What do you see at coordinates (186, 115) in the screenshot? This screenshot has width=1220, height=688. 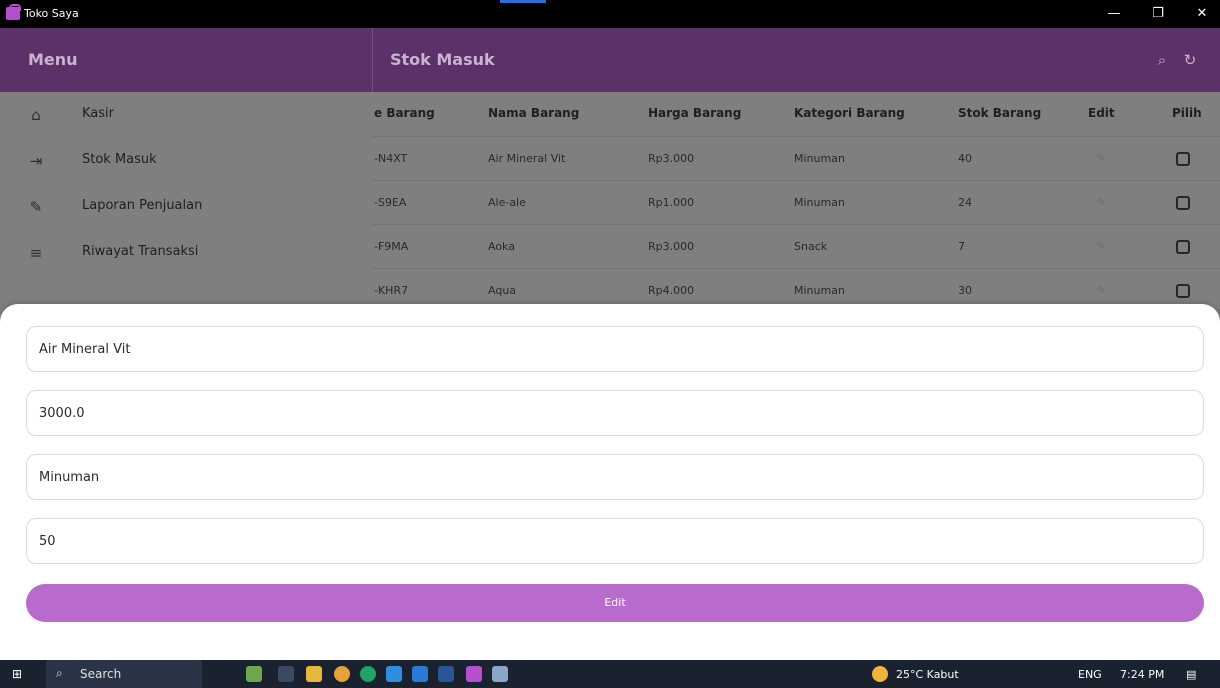 I see `drawer-item-kasir: ⌂ Kasir` at bounding box center [186, 115].